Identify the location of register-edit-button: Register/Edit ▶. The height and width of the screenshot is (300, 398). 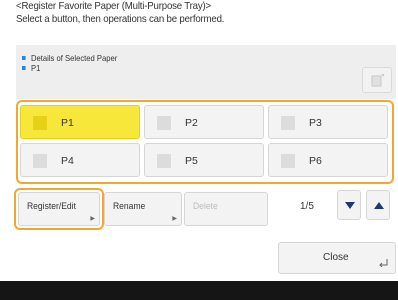
(59, 209).